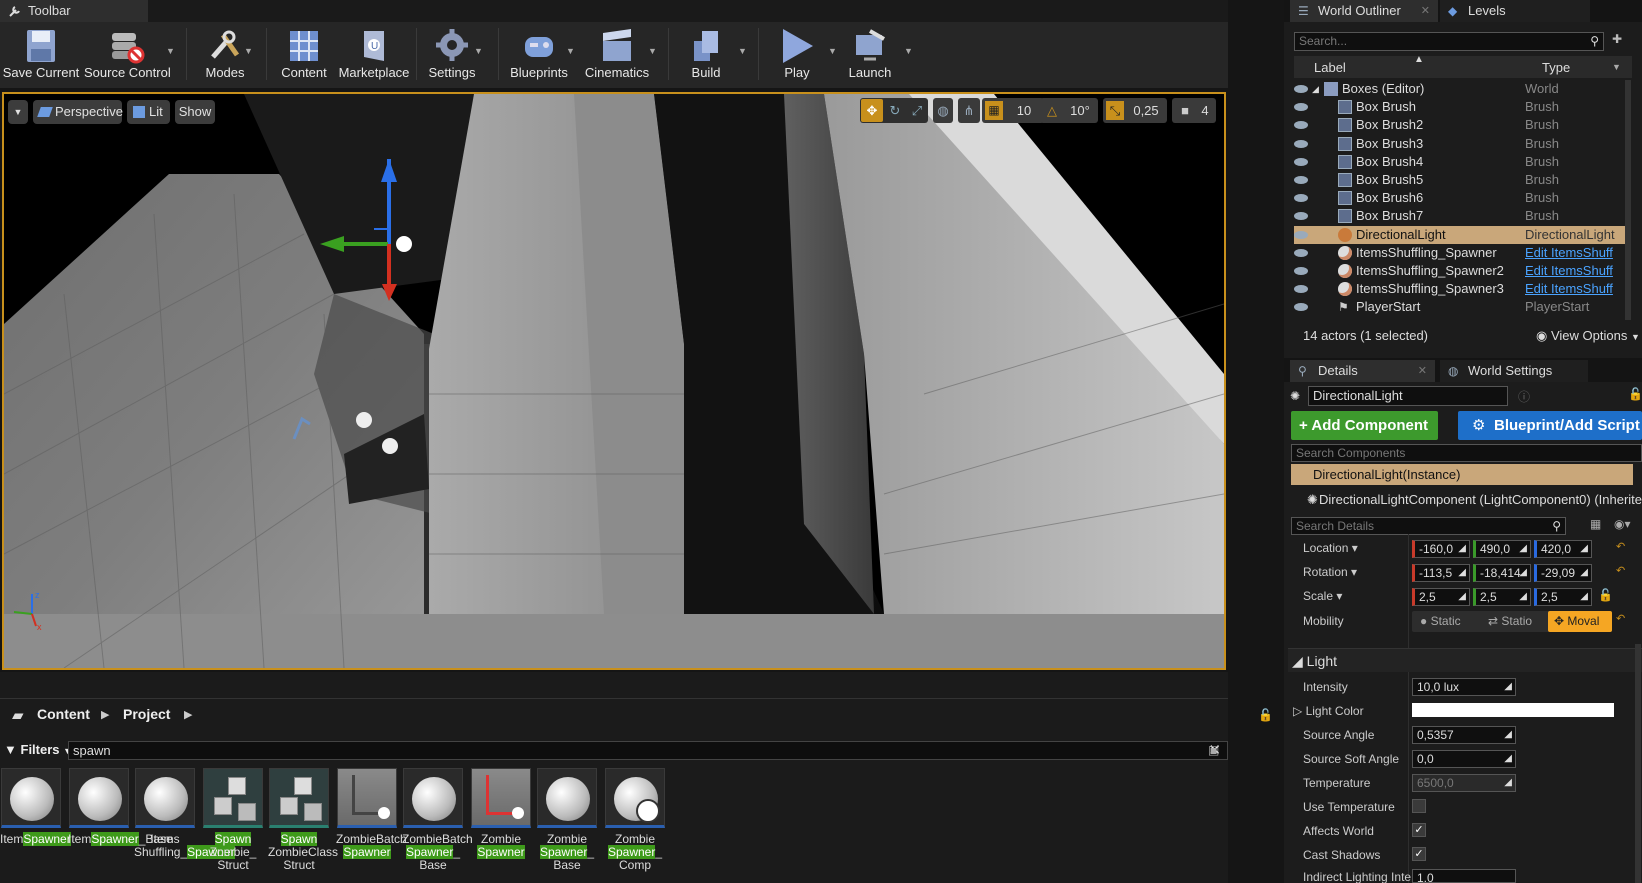 The height and width of the screenshot is (883, 1642). What do you see at coordinates (1408, 396) in the screenshot?
I see `actor-name-input: DirectionalLight` at bounding box center [1408, 396].